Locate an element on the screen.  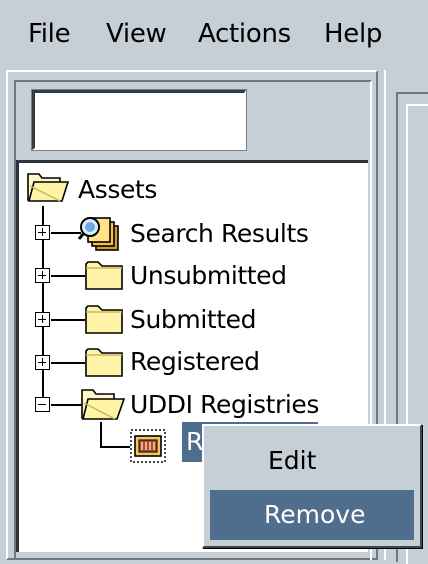
tree-item-submitted: Submitted is located at coordinates (193, 320).